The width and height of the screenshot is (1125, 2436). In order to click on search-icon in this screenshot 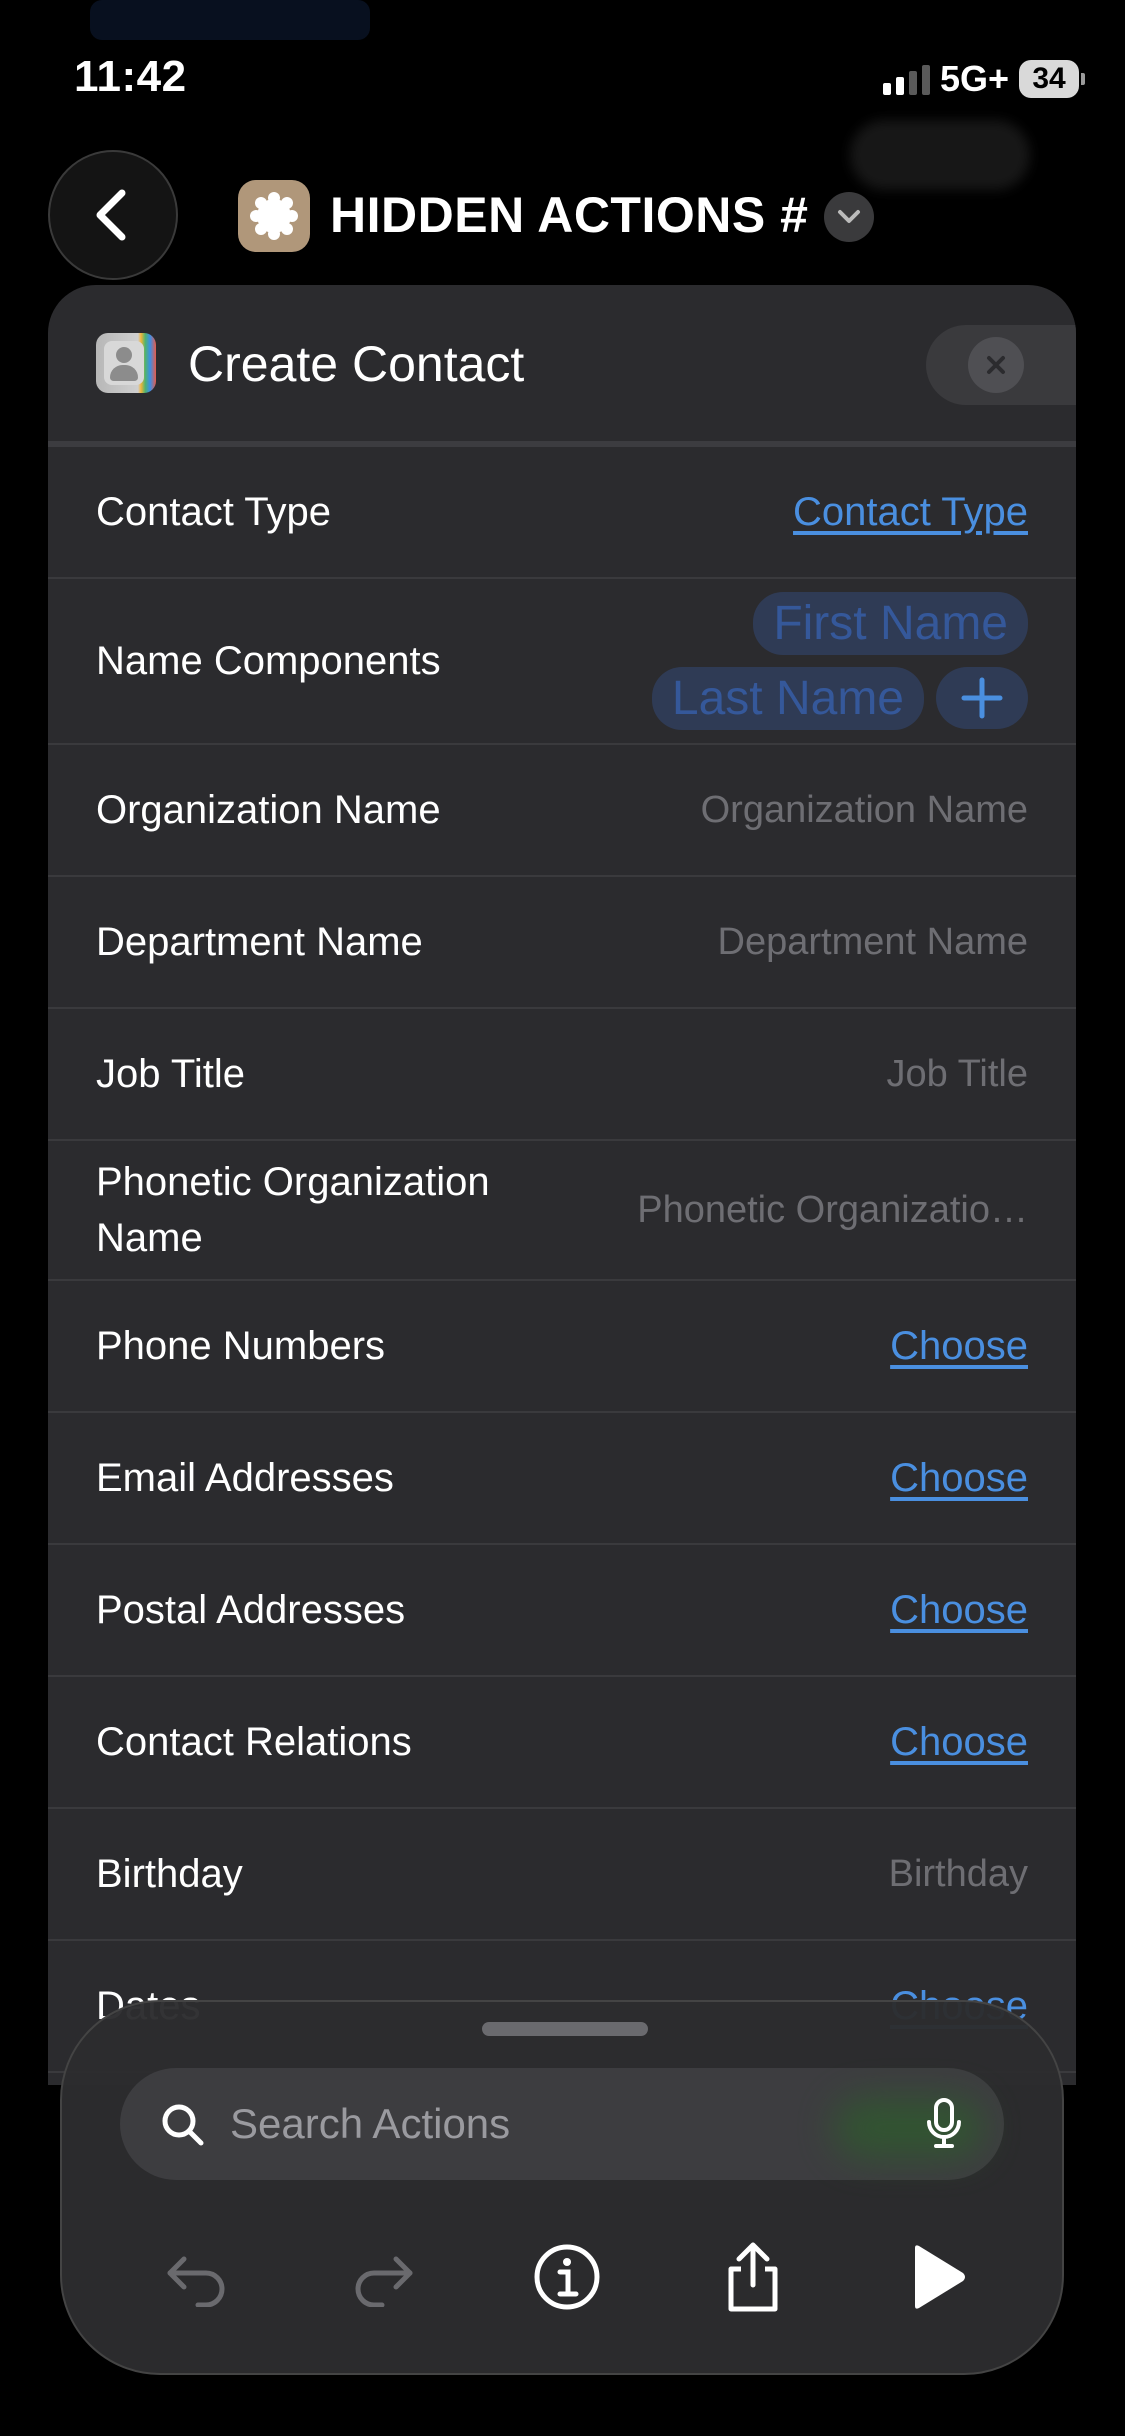, I will do `click(183, 2125)`.